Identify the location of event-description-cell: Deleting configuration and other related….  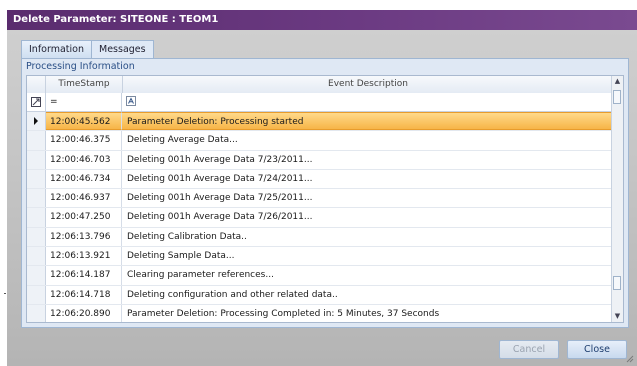
(232, 294).